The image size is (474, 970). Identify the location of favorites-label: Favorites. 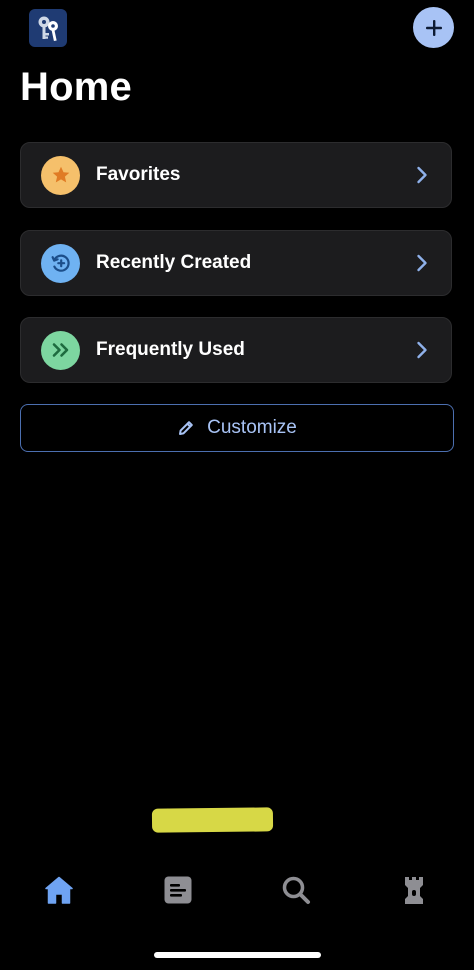
(138, 174).